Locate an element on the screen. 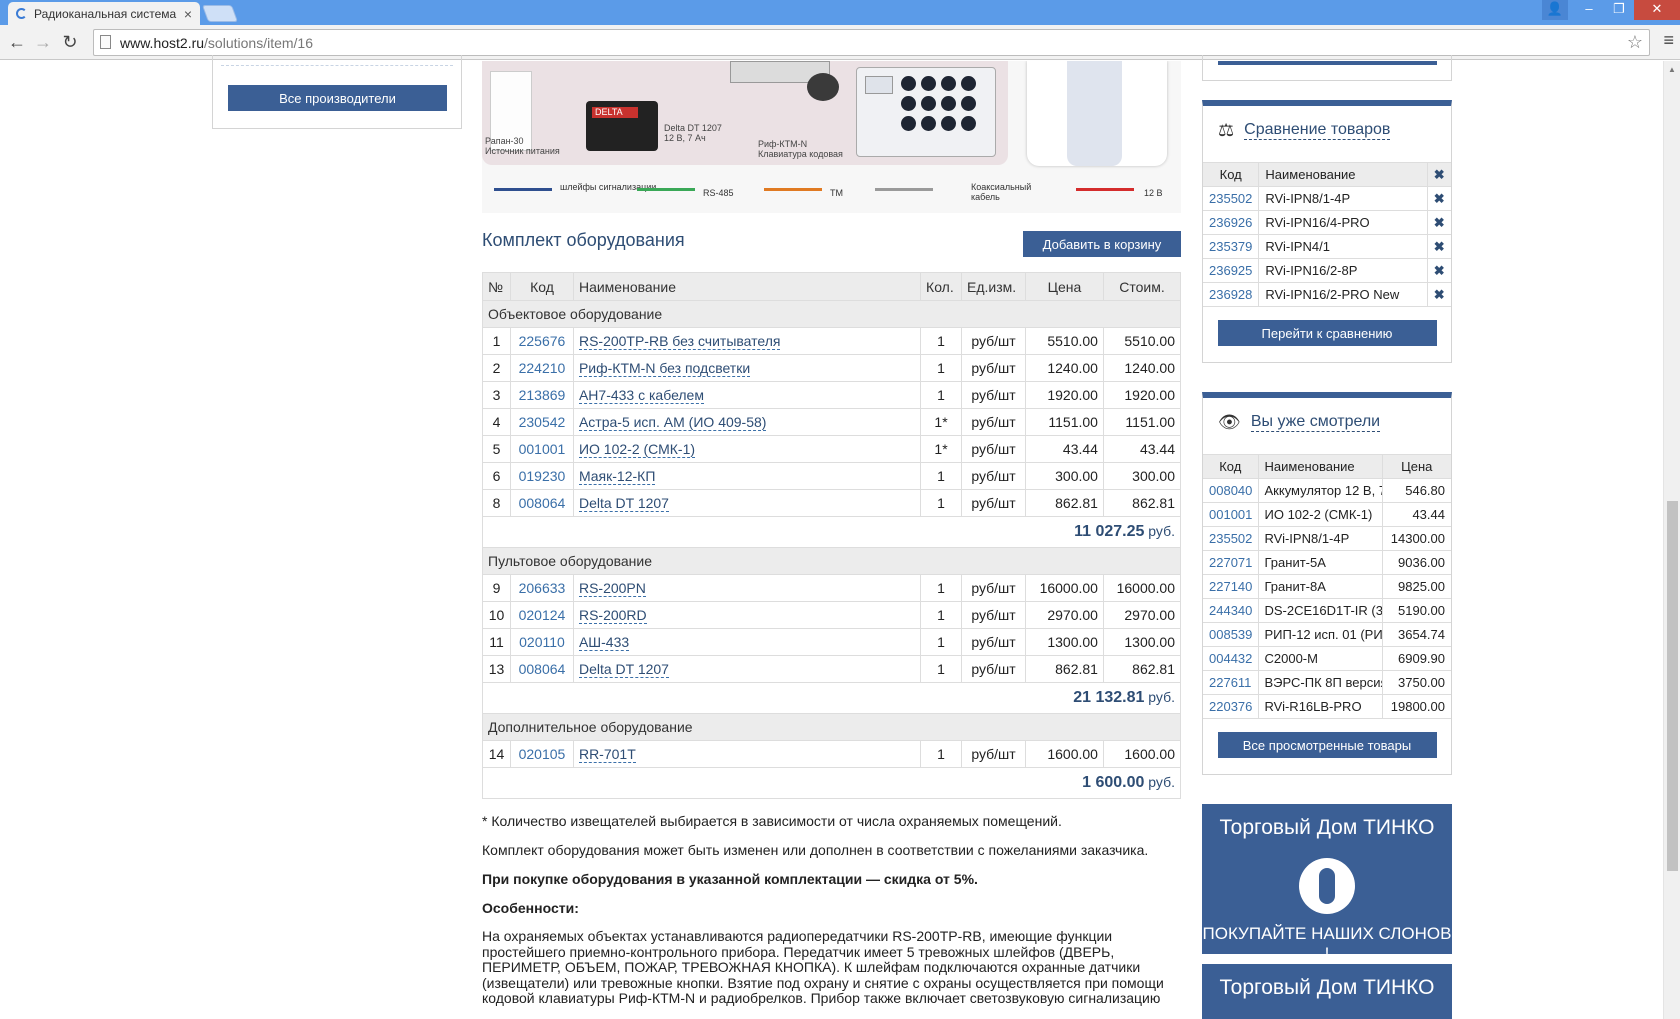  minimize-button: – is located at coordinates (1589, 10).